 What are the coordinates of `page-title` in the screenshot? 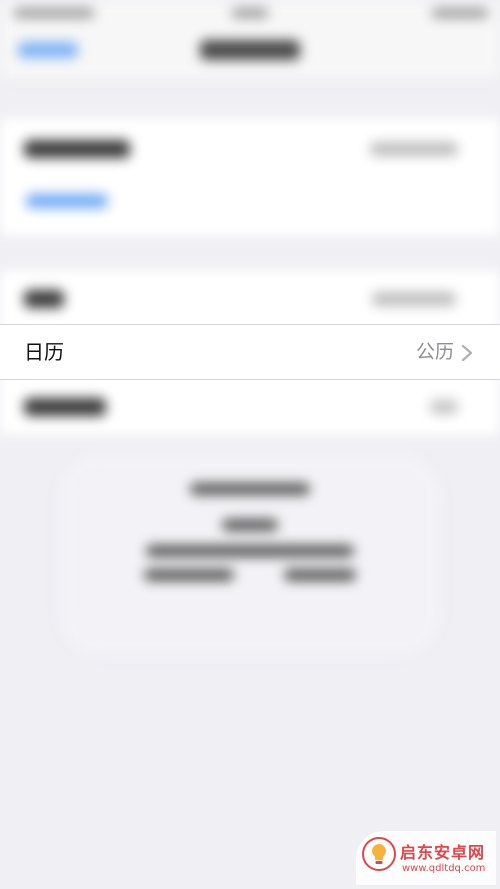 It's located at (250, 50).